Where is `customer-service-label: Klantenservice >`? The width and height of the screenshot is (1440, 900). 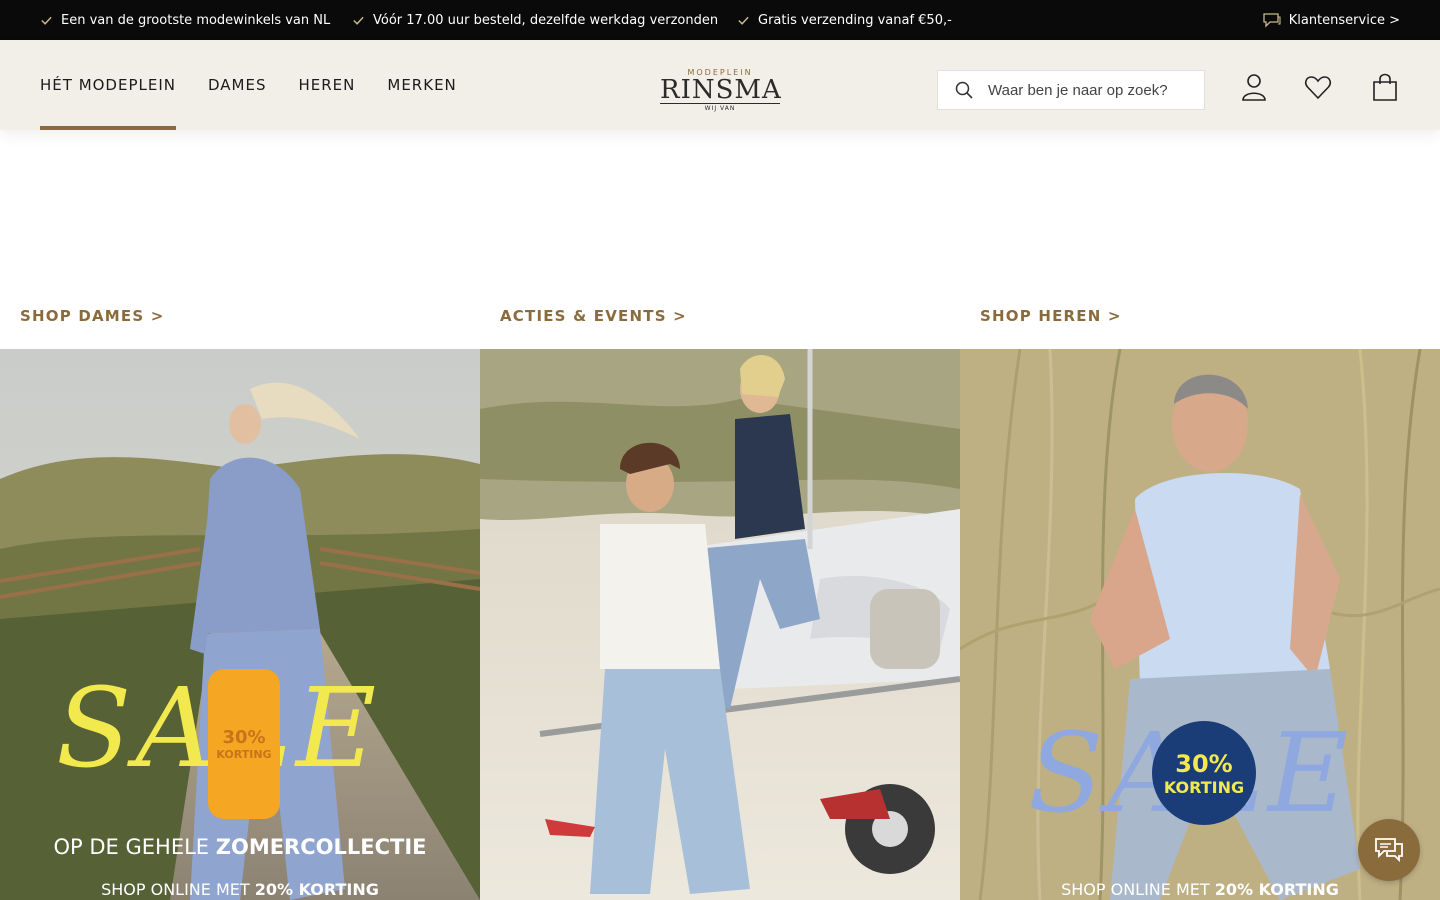 customer-service-label: Klantenservice > is located at coordinates (1344, 20).